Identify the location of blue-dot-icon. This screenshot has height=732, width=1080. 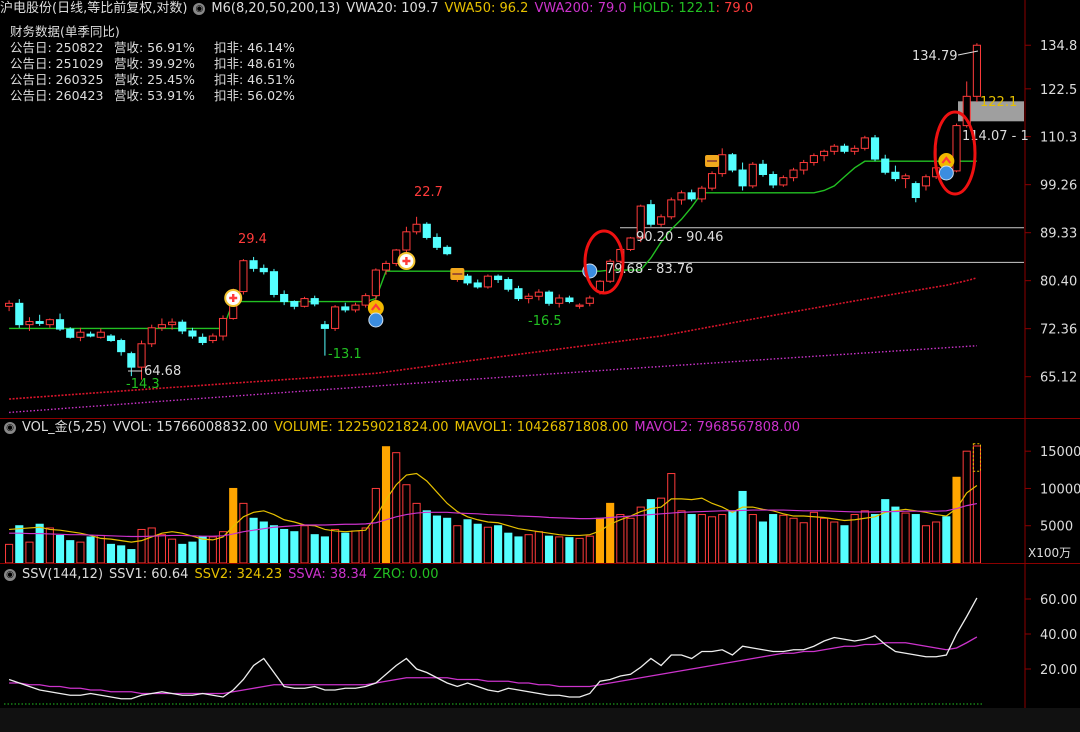
(376, 320).